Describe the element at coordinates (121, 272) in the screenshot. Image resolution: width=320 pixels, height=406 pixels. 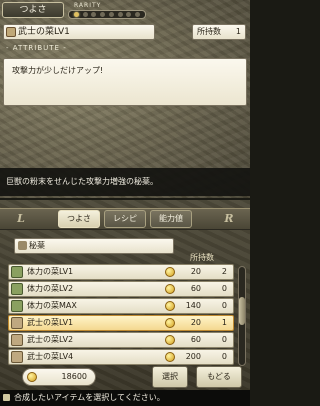
I see `item-row: 体力の菜LV1 20 2` at that location.